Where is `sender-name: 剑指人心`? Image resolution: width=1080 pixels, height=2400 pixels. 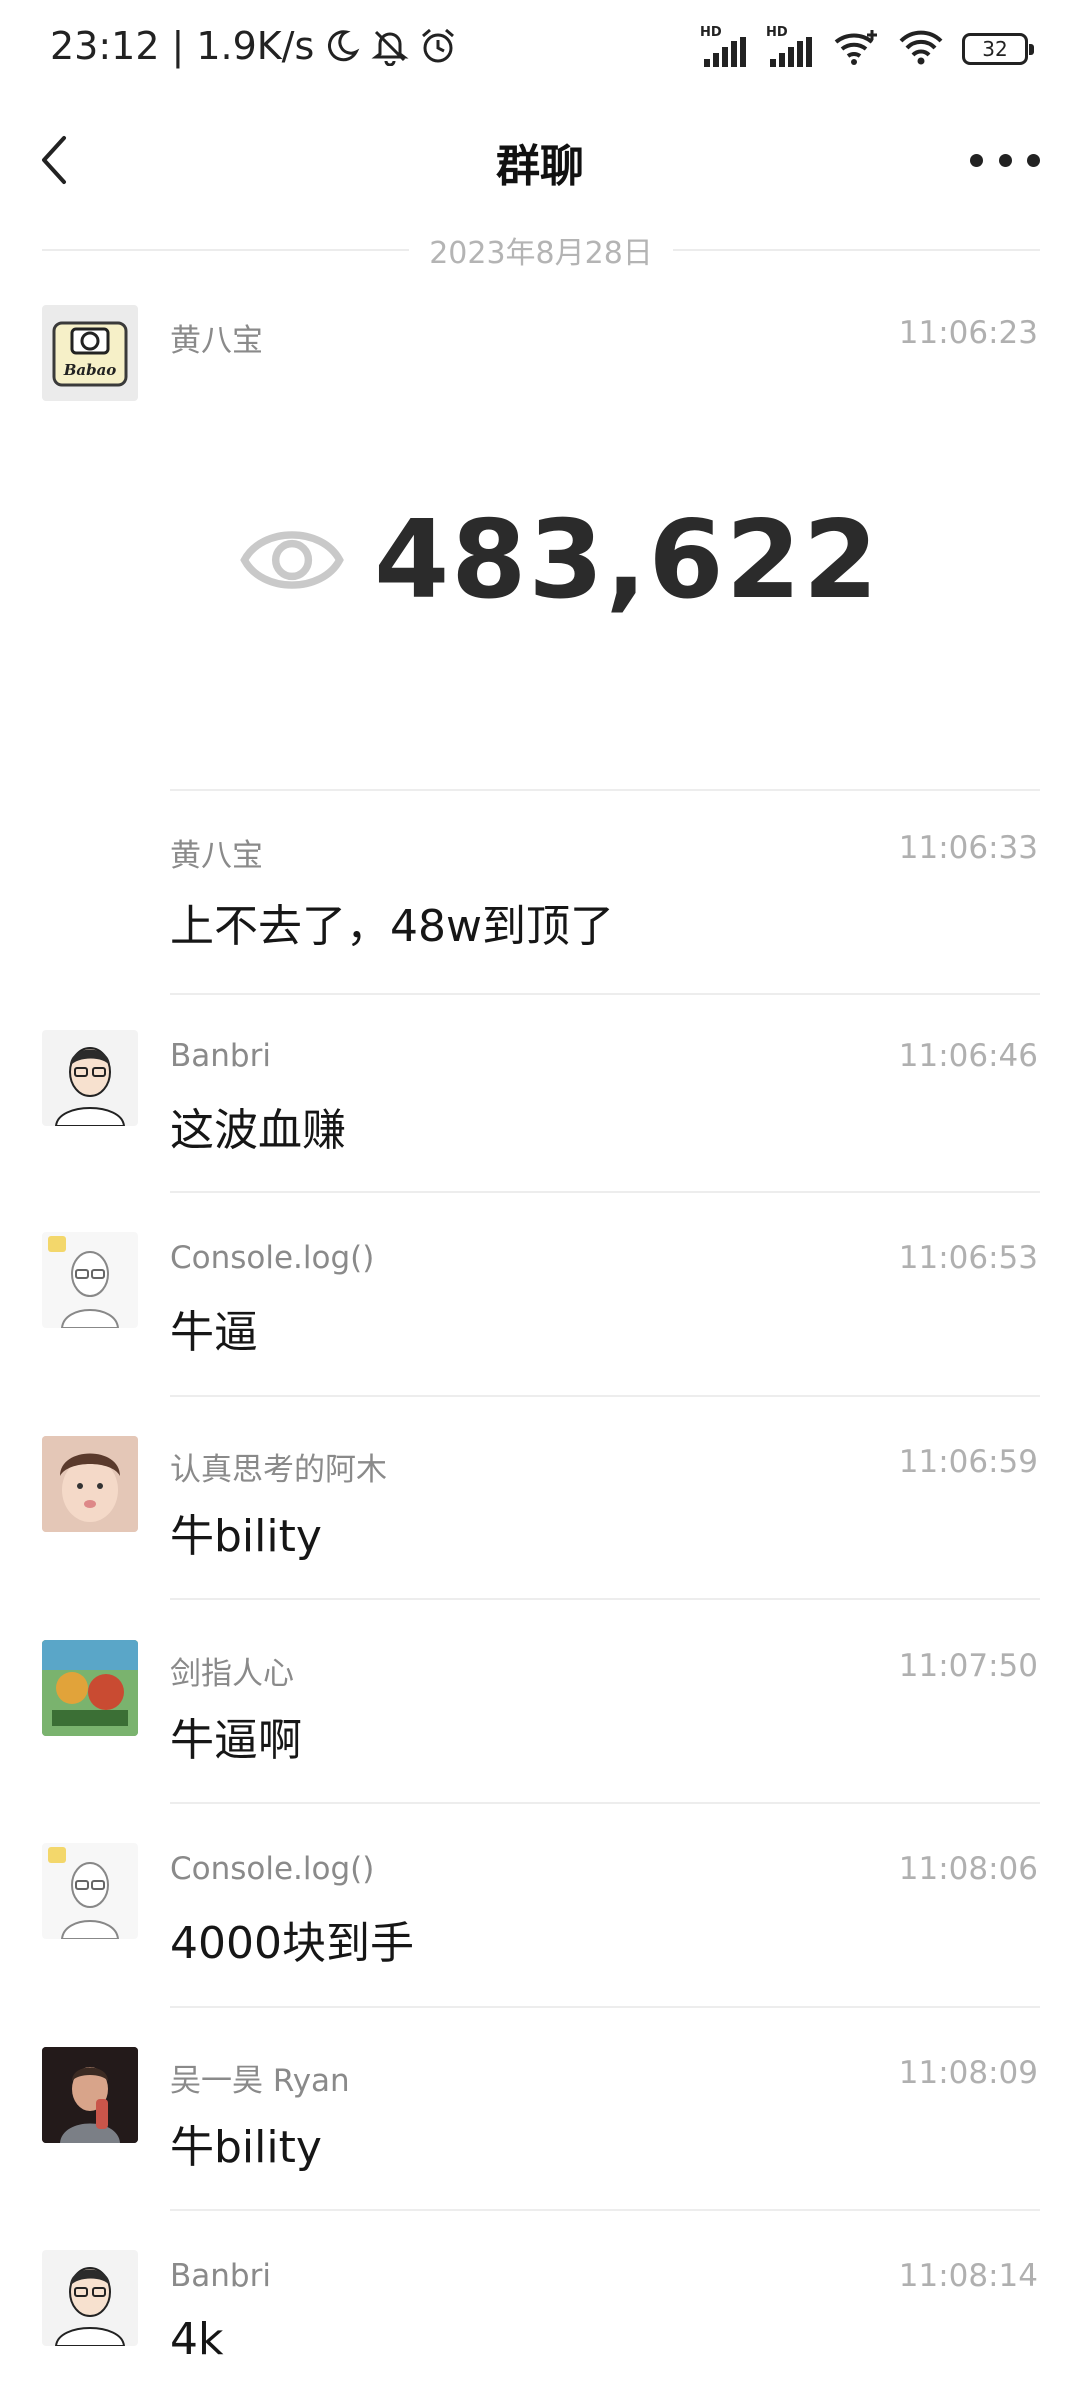
sender-name: 剑指人心 is located at coordinates (232, 1674).